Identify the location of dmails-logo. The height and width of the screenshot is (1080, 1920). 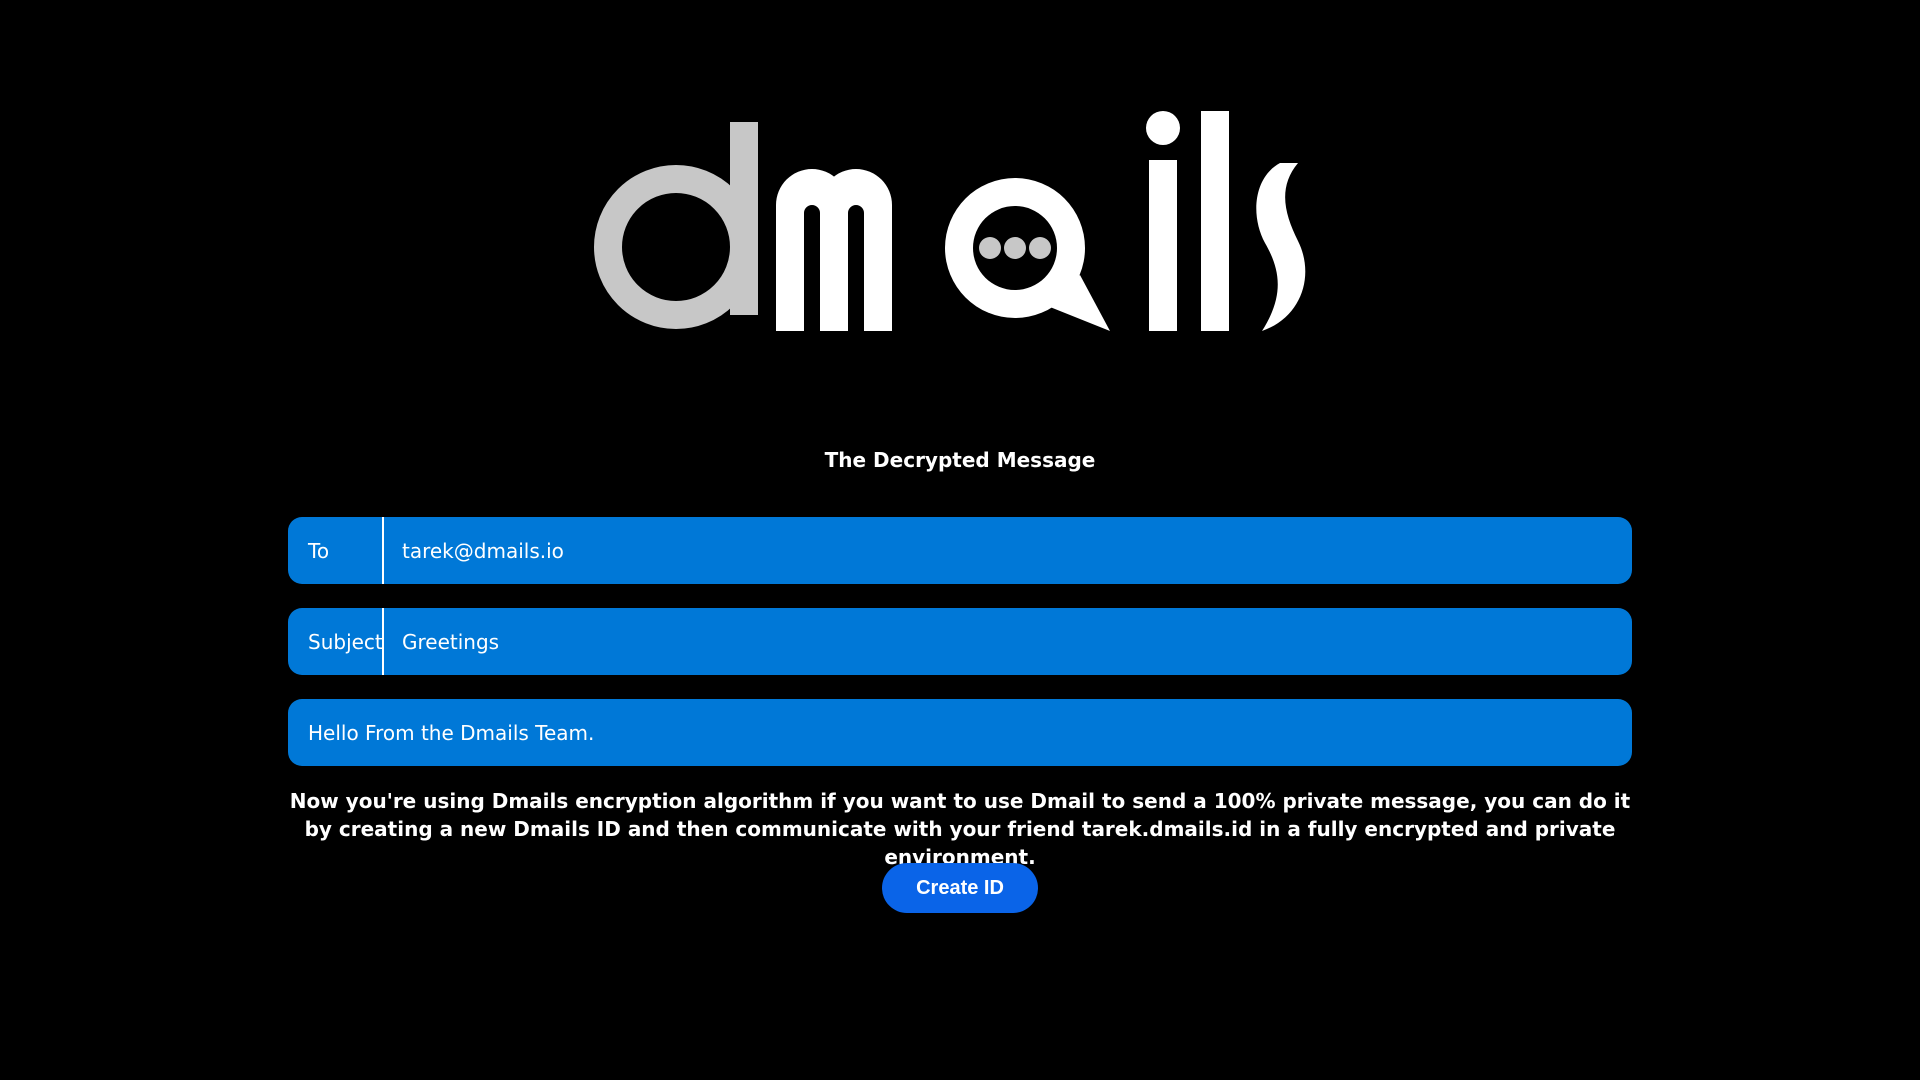
(950, 225).